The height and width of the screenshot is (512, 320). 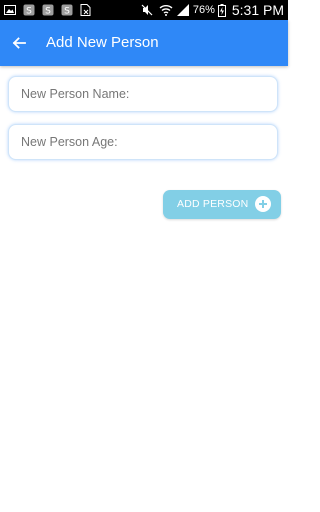 What do you see at coordinates (166, 10) in the screenshot?
I see `wifi-icon` at bounding box center [166, 10].